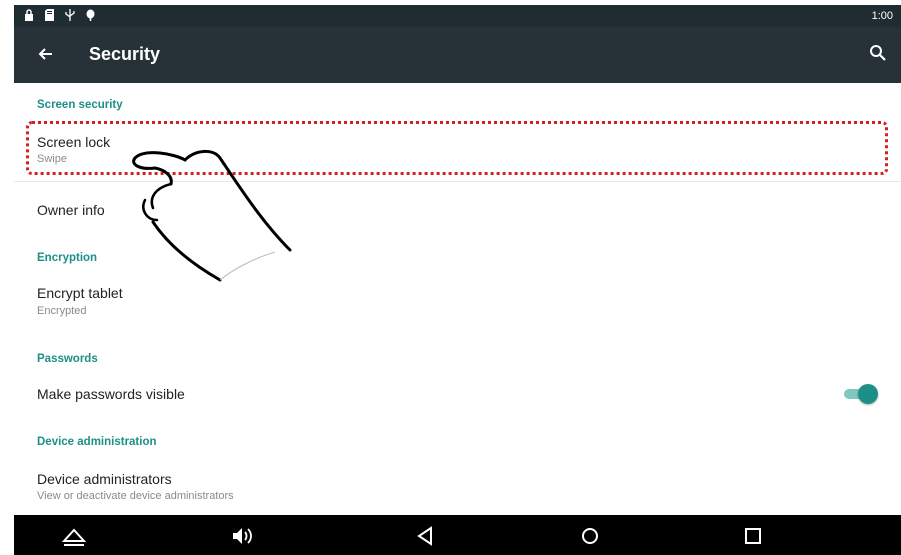  What do you see at coordinates (70, 15) in the screenshot?
I see `usb-icon` at bounding box center [70, 15].